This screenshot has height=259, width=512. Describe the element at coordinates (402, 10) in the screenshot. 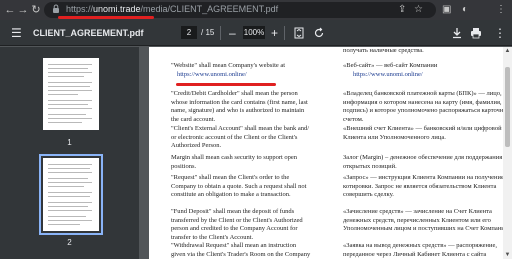

I see `share-icon: ⇪` at that location.